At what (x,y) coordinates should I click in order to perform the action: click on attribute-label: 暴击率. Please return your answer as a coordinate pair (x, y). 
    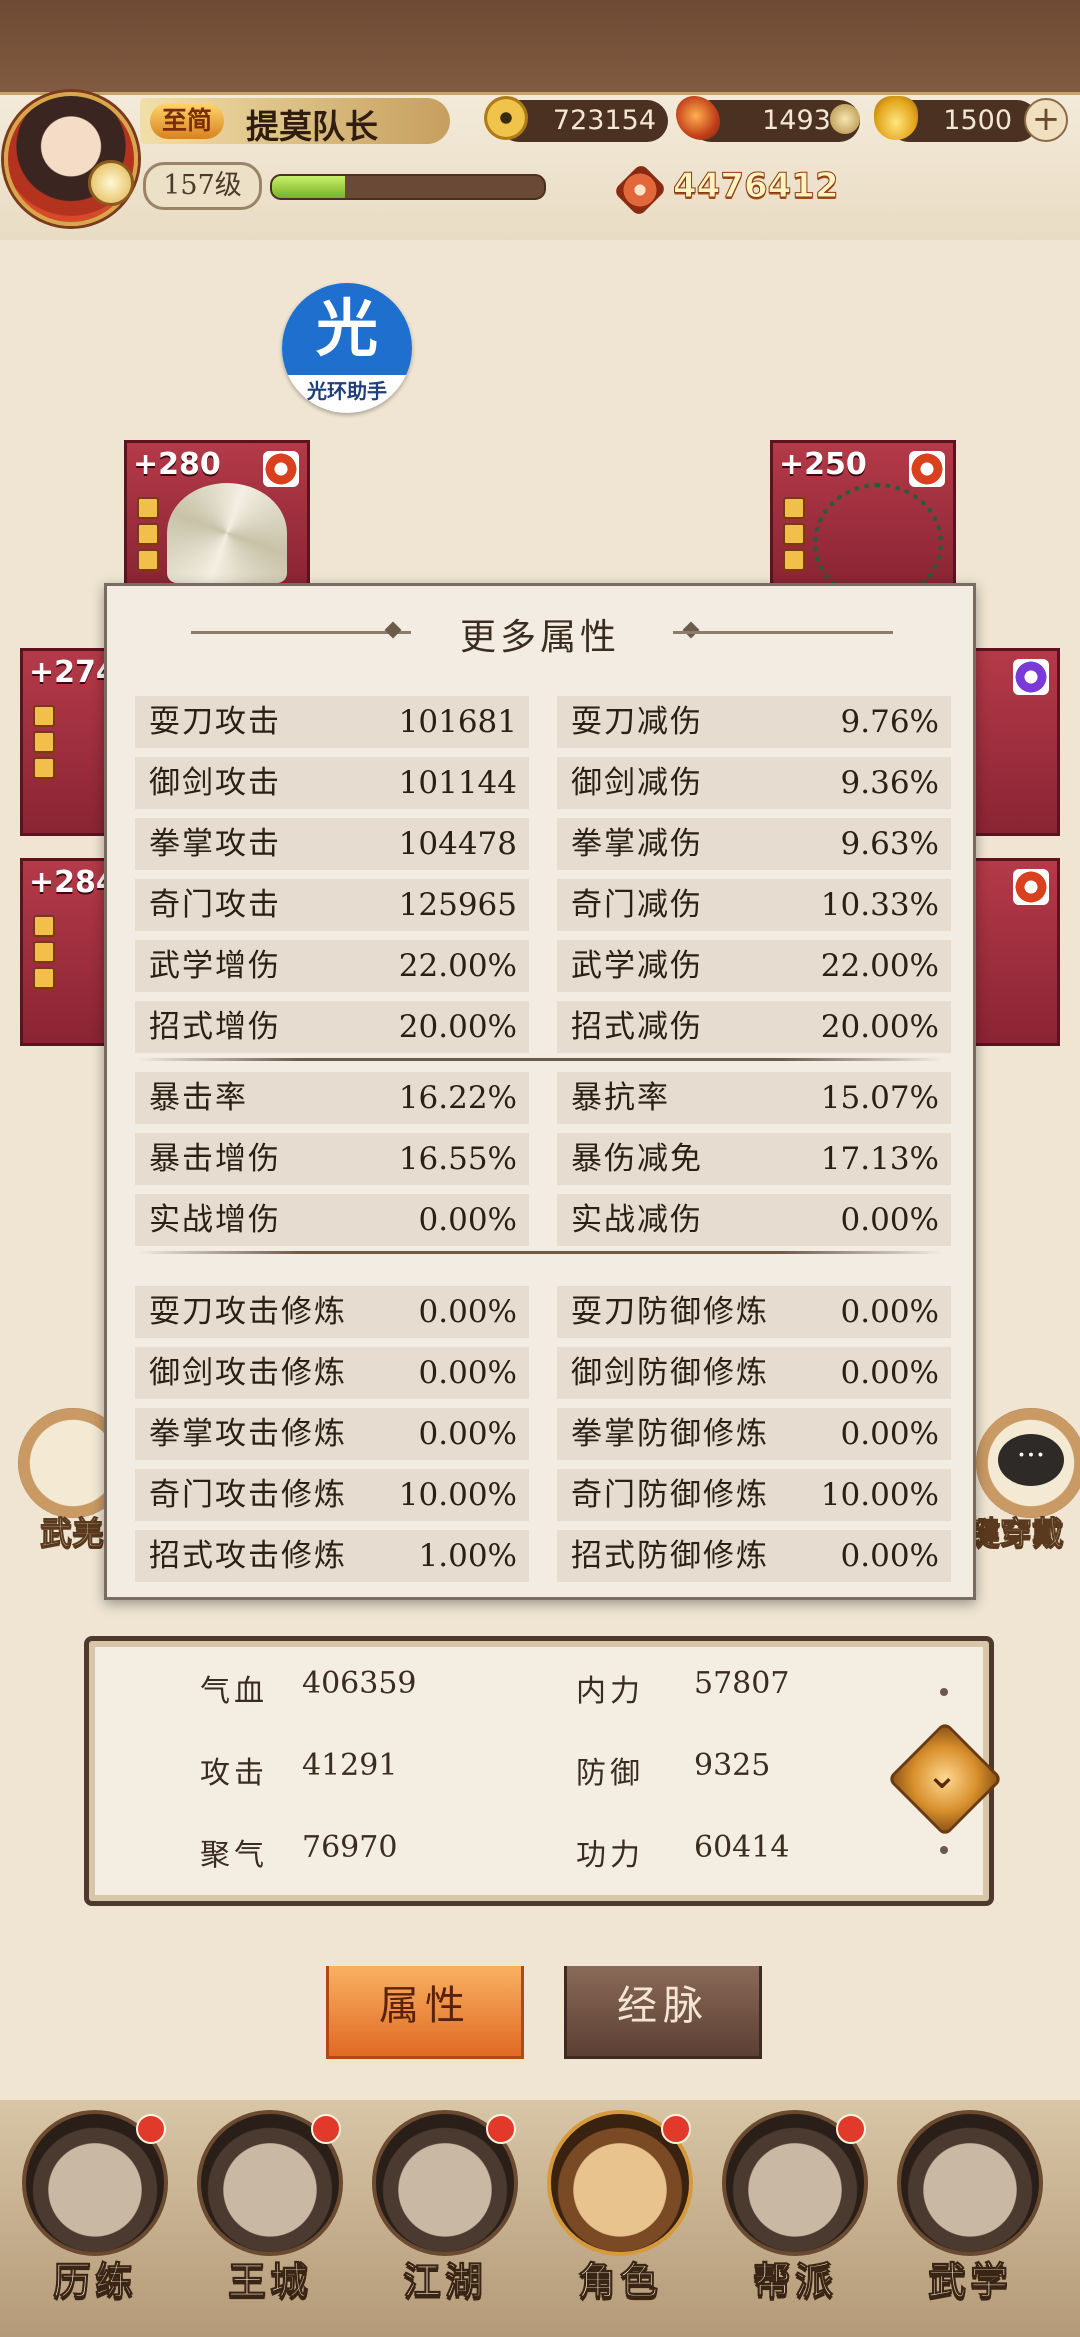
    Looking at the image, I should click on (198, 1098).